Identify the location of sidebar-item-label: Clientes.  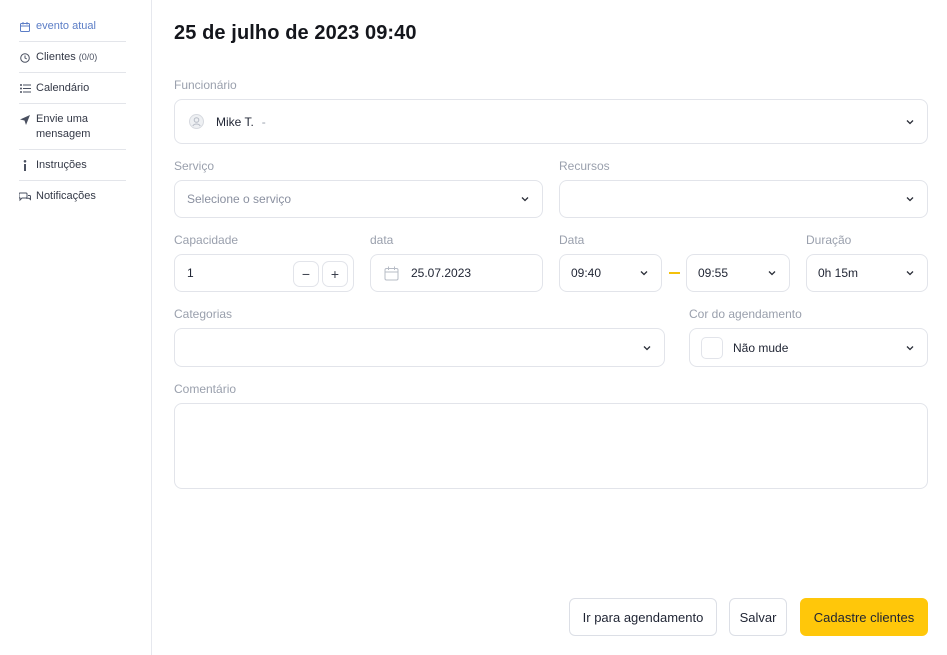
(56, 57).